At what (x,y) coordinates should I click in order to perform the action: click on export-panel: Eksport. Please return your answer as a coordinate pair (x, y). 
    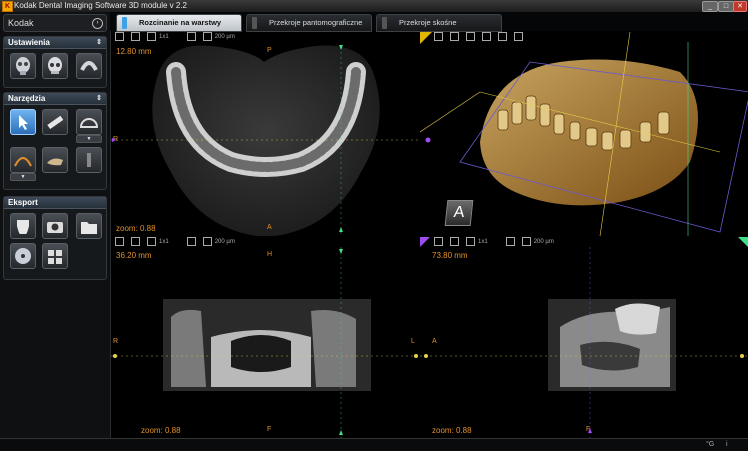
    Looking at the image, I should click on (55, 238).